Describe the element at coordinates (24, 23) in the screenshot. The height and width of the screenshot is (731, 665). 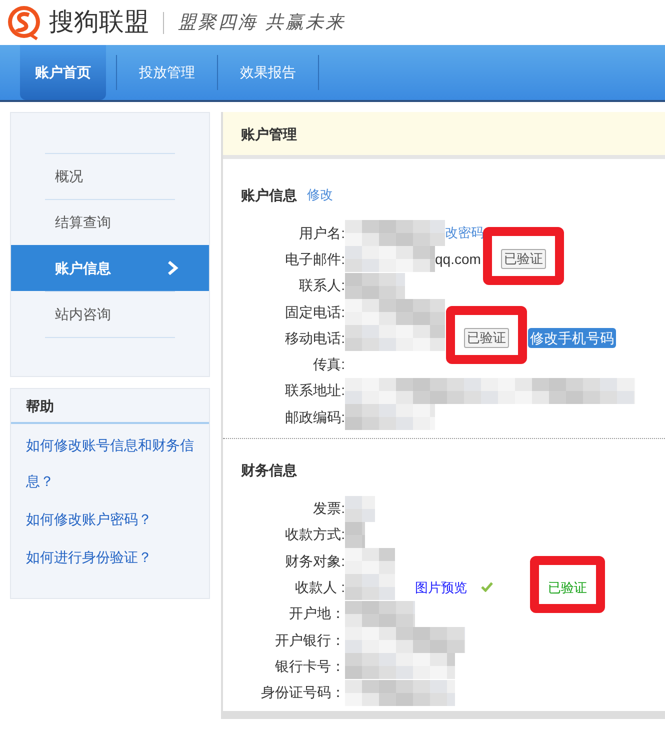
I see `logo-icon` at that location.